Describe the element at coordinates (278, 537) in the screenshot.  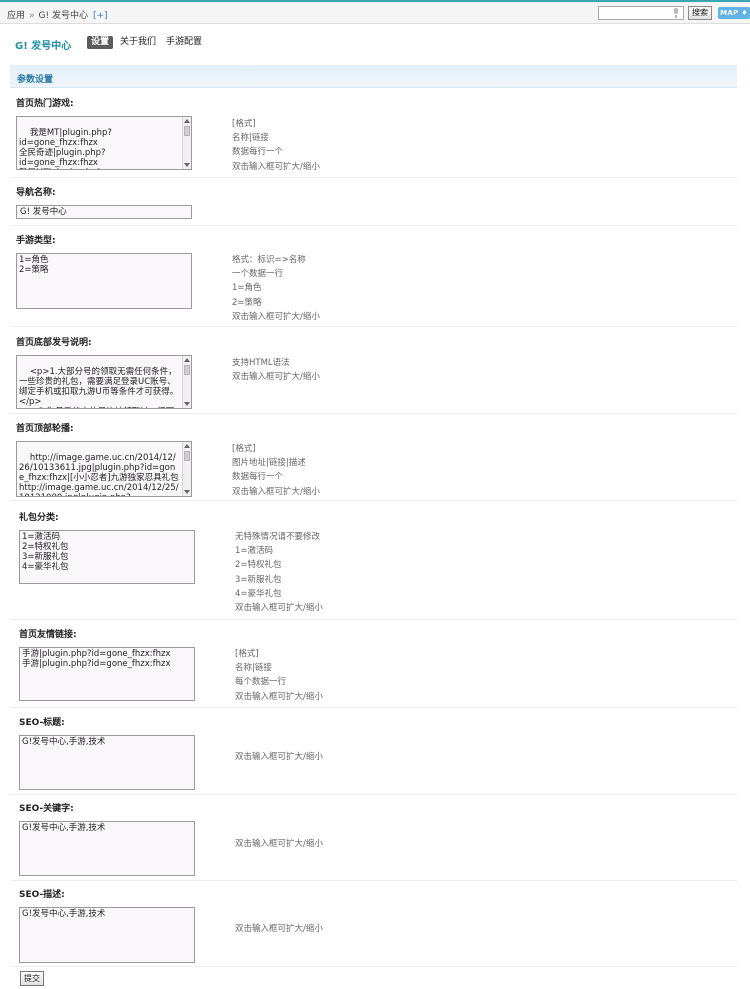
I see `hint-line: 无特殊情况请不要修改` at that location.